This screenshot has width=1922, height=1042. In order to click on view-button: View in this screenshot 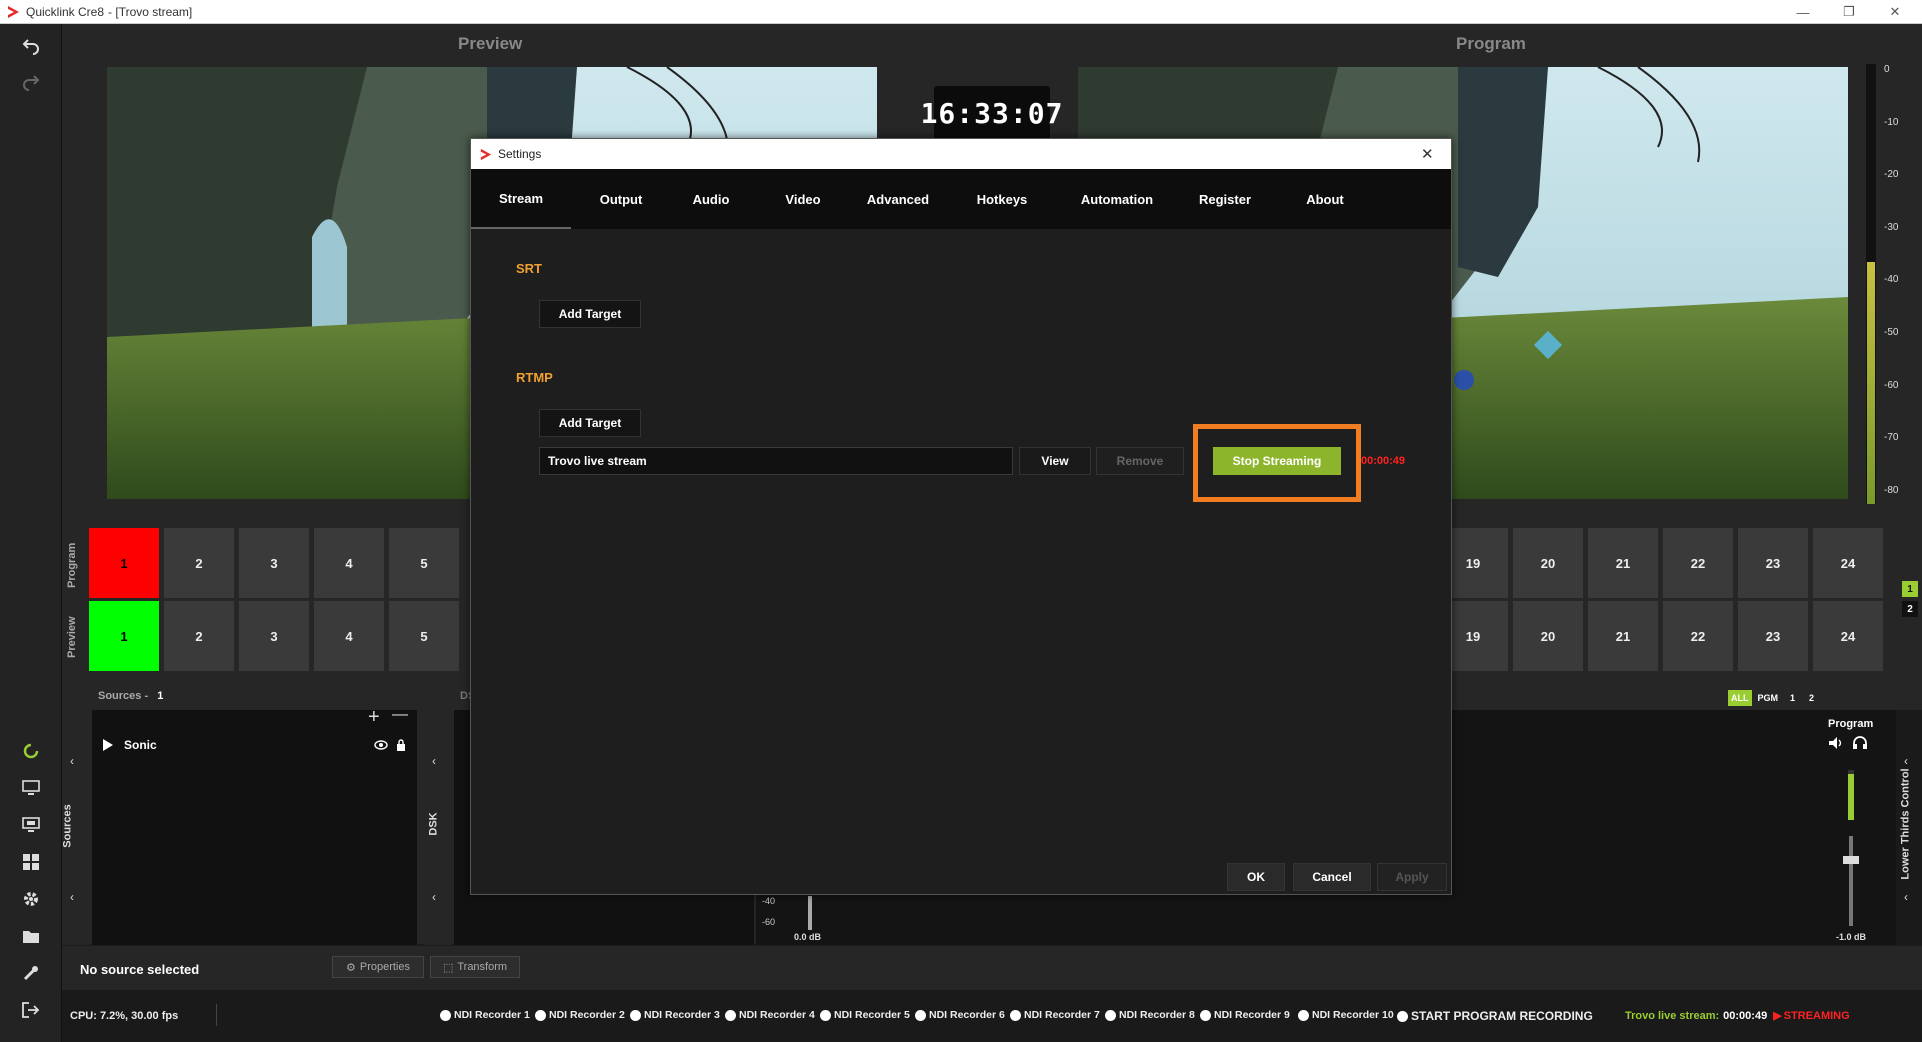, I will do `click(1055, 461)`.